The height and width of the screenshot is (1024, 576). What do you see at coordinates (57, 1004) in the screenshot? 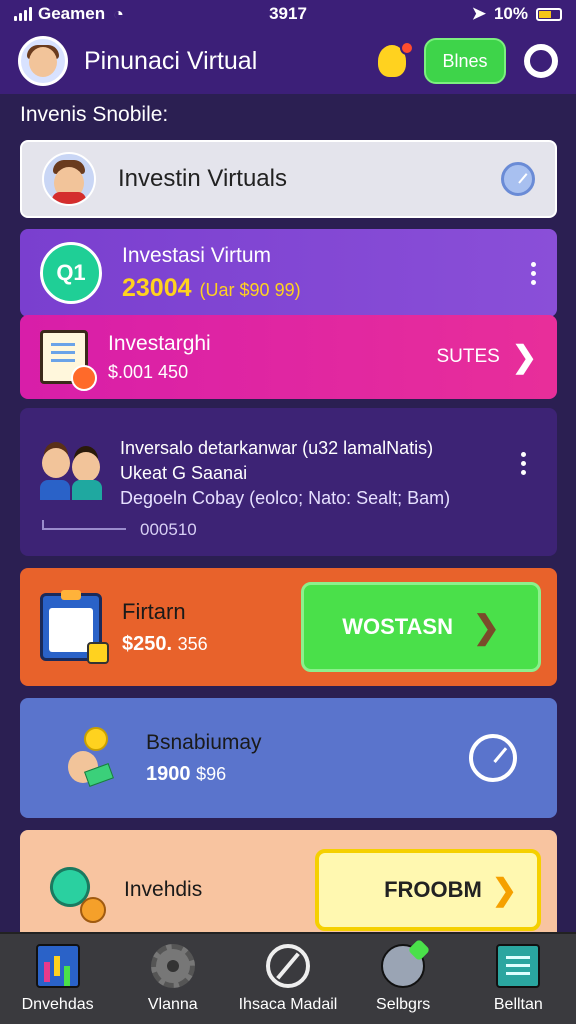
I see `nav-label: Dnvehdas` at bounding box center [57, 1004].